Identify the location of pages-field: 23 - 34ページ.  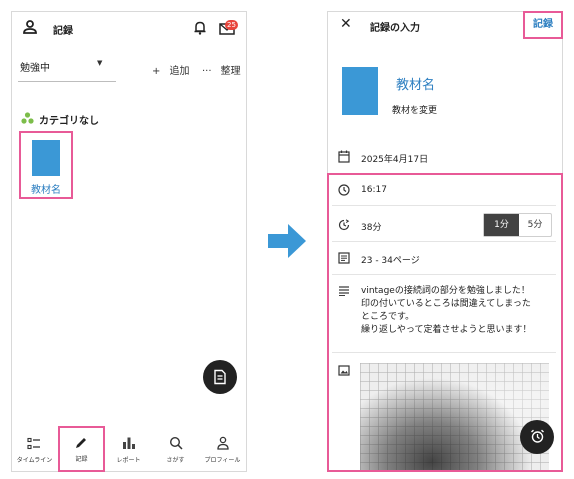
(390, 259).